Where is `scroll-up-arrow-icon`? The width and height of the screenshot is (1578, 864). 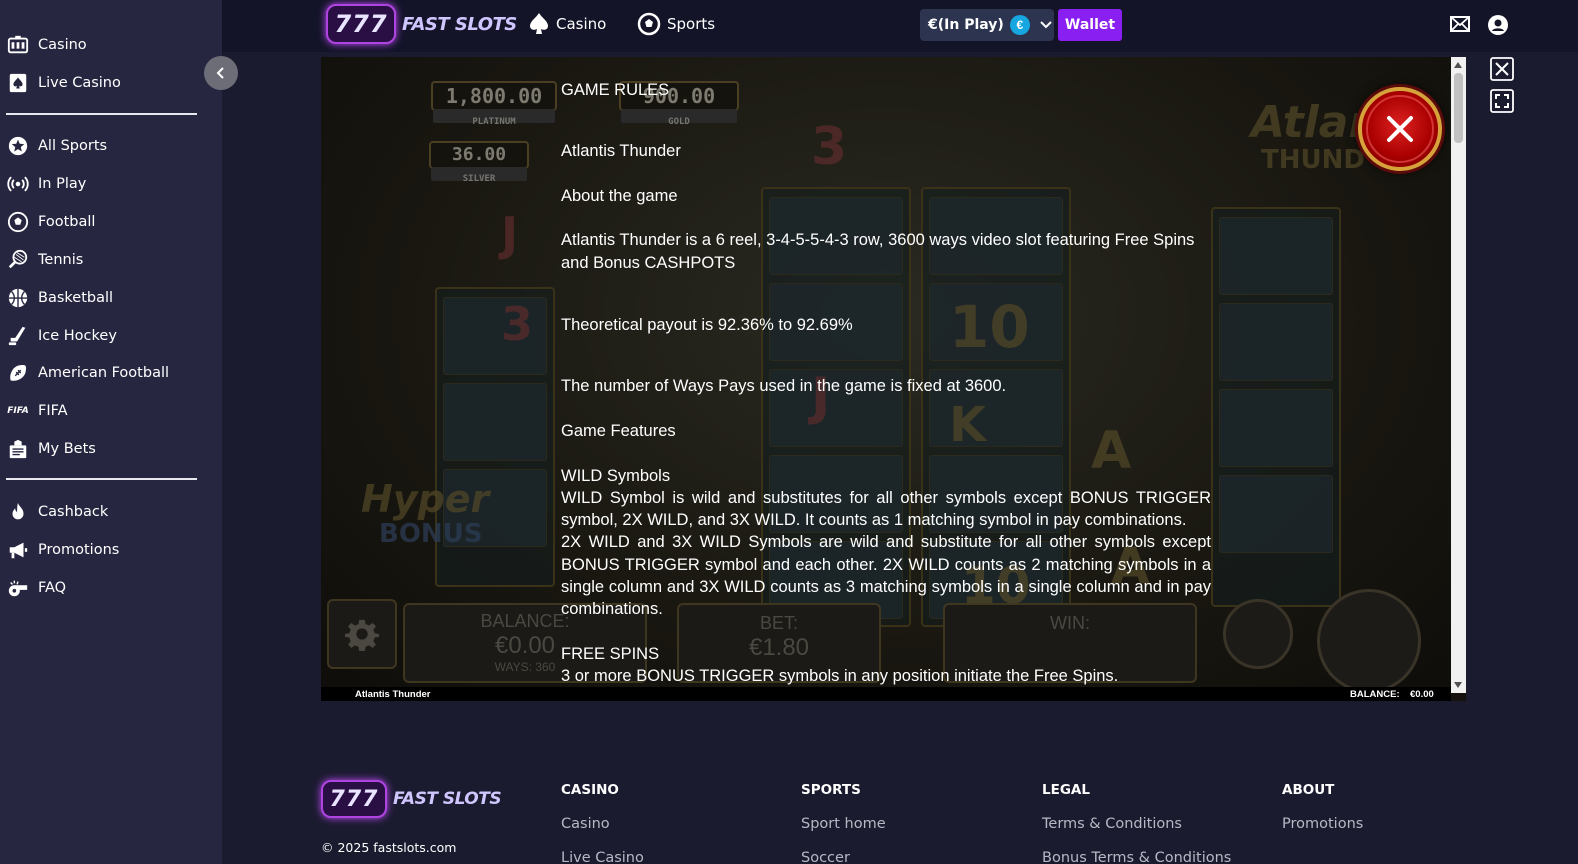 scroll-up-arrow-icon is located at coordinates (1458, 65).